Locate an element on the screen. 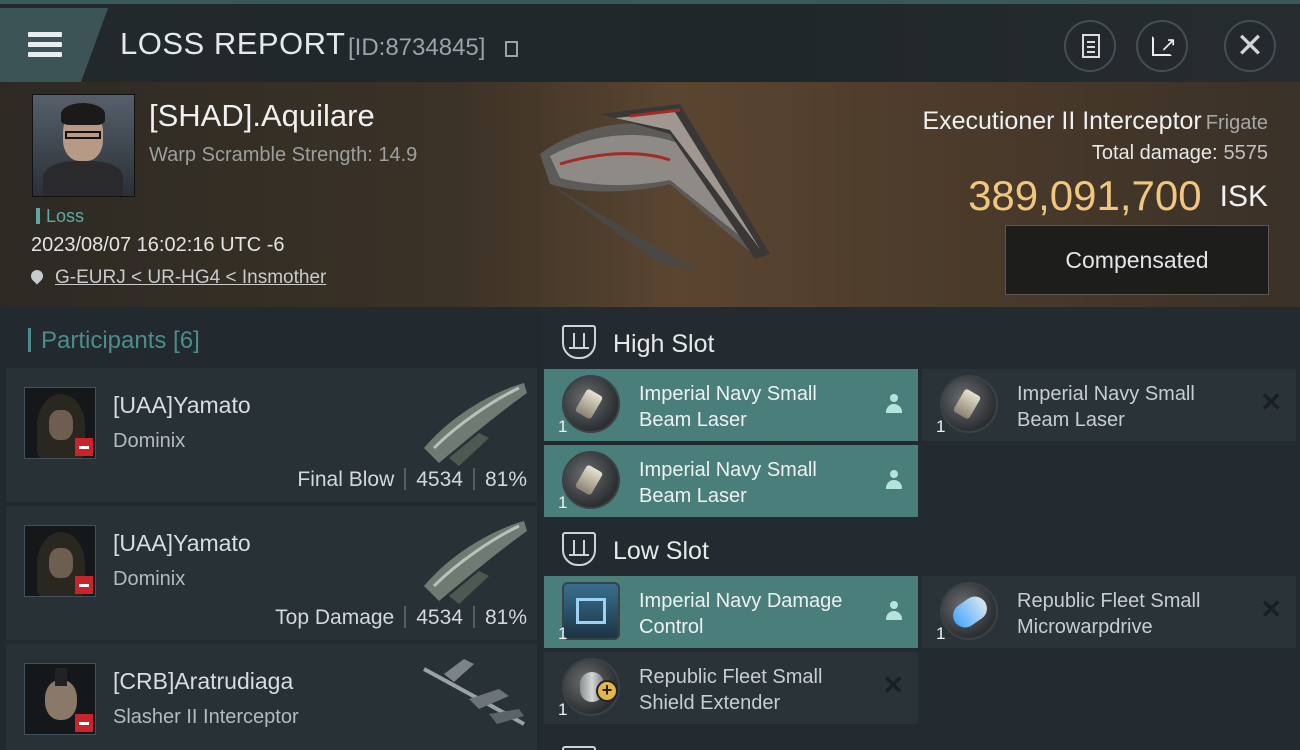 This screenshot has width=1300, height=750. plus-badge-icon: + is located at coordinates (607, 691).